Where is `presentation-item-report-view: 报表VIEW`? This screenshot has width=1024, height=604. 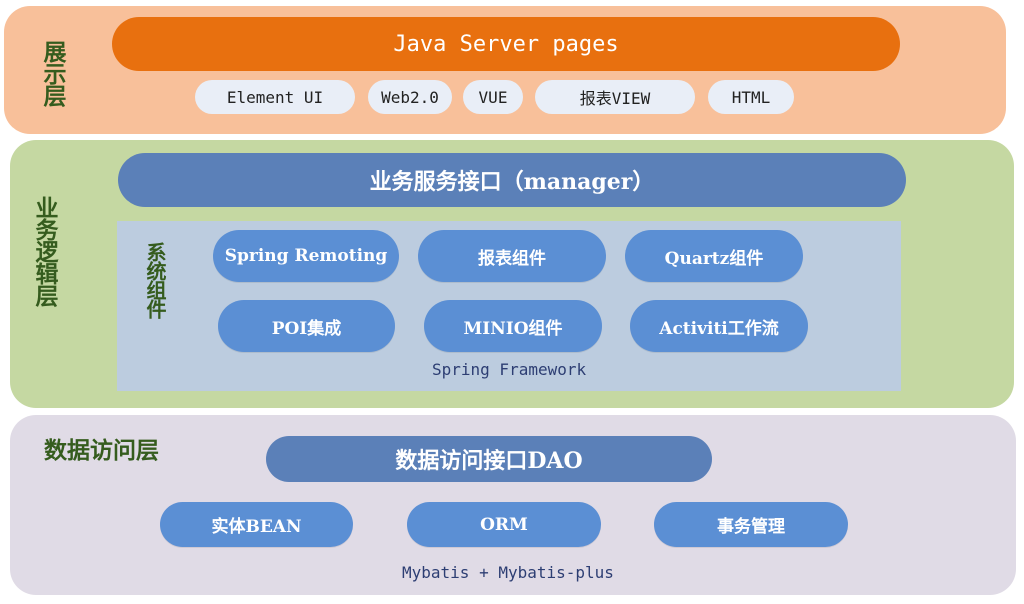 presentation-item-report-view: 报表VIEW is located at coordinates (615, 97).